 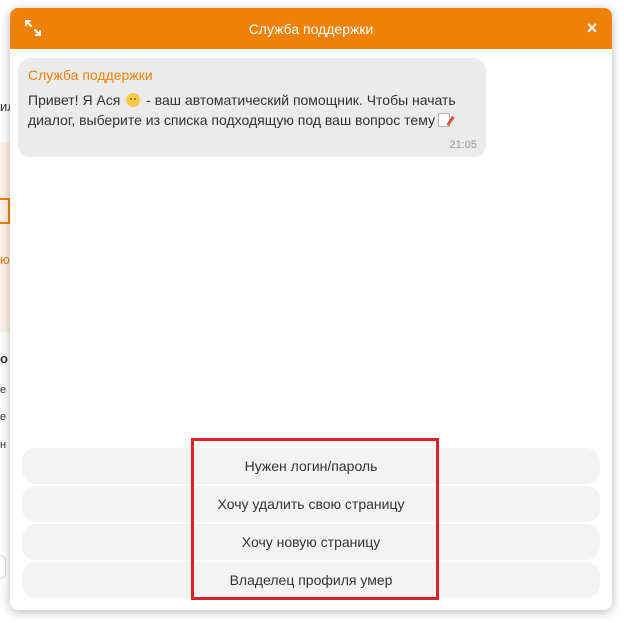 I want to click on background-banner, so click(x=5, y=237).